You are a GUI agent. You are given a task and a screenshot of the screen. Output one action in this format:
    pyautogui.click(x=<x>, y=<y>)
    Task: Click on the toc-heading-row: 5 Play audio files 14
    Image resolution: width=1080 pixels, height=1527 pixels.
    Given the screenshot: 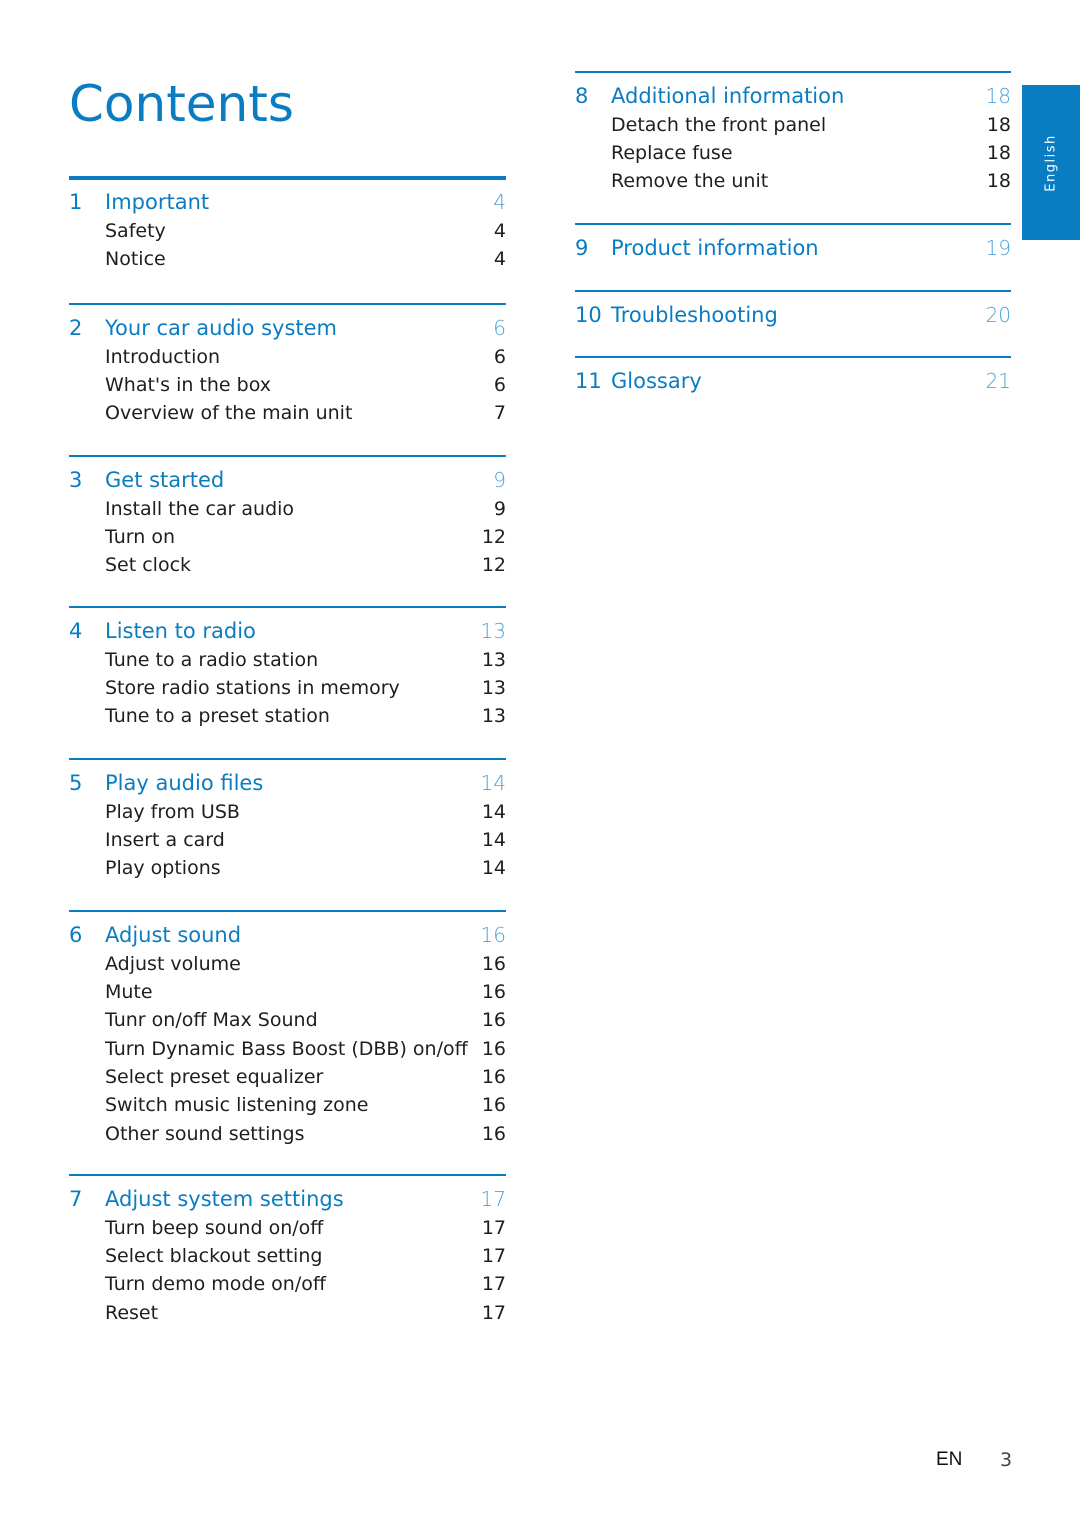 What is the action you would take?
    pyautogui.click(x=287, y=783)
    